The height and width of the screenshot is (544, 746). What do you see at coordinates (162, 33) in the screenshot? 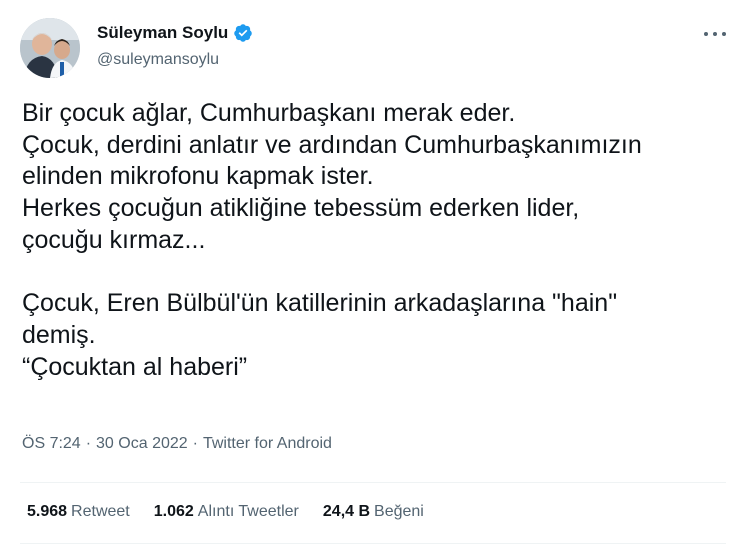
I see `author-name: Süleyman Soylu` at bounding box center [162, 33].